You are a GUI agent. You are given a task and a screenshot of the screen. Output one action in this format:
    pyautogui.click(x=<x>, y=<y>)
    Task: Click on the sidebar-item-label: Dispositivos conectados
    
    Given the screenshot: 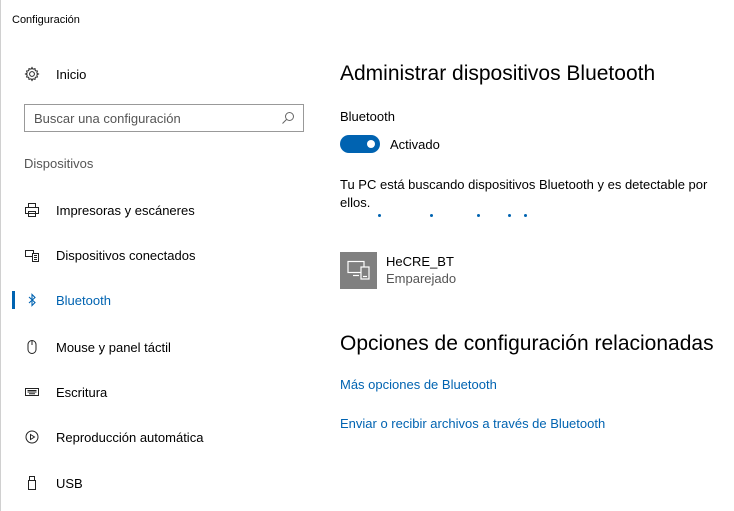 What is the action you would take?
    pyautogui.click(x=126, y=255)
    